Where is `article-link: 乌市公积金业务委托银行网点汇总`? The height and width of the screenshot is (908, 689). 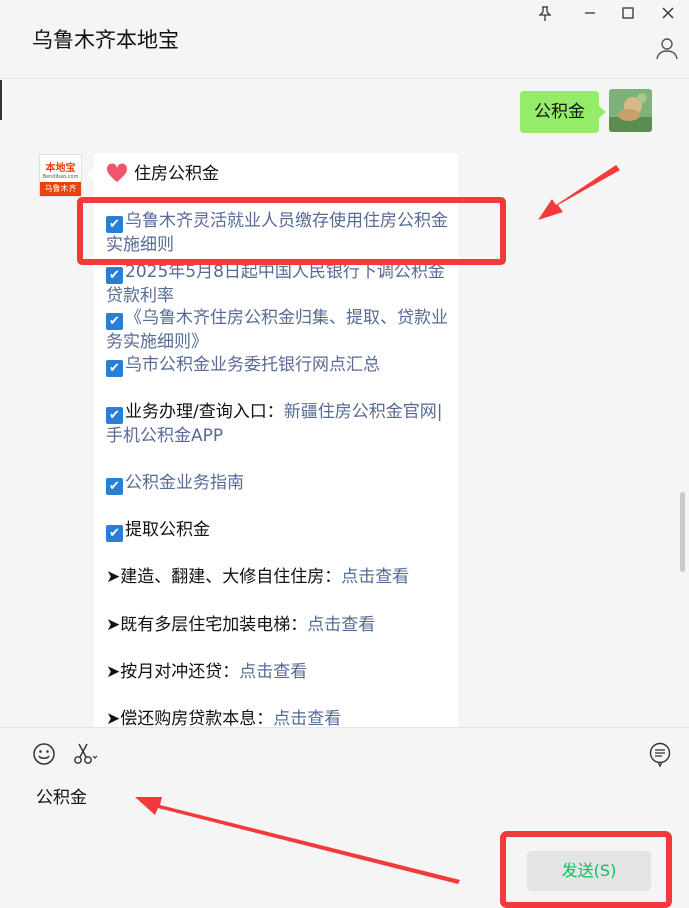 article-link: 乌市公积金业务委托银行网点汇总 is located at coordinates (252, 365).